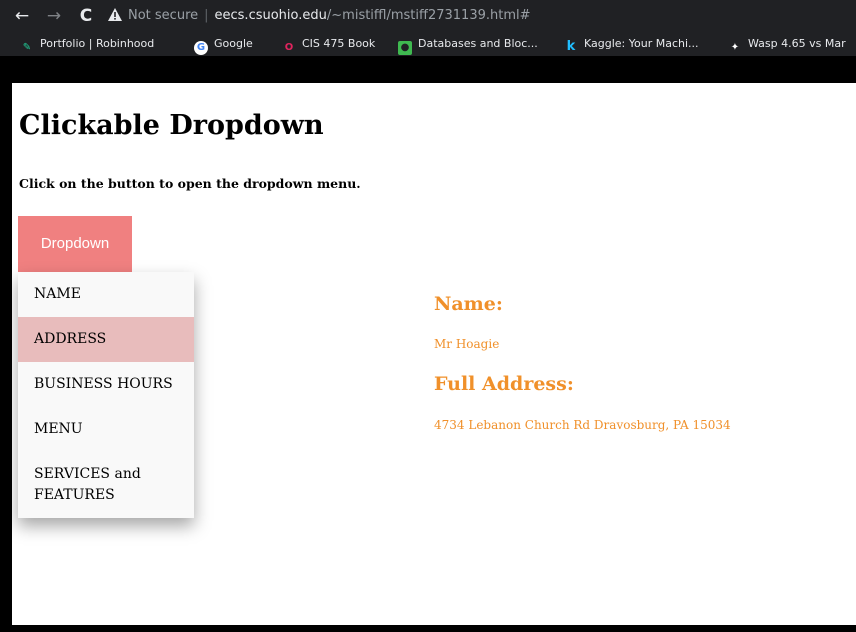 Image resolution: width=856 pixels, height=632 pixels. What do you see at coordinates (106, 339) in the screenshot?
I see `menu-item-address: ADDRESS` at bounding box center [106, 339].